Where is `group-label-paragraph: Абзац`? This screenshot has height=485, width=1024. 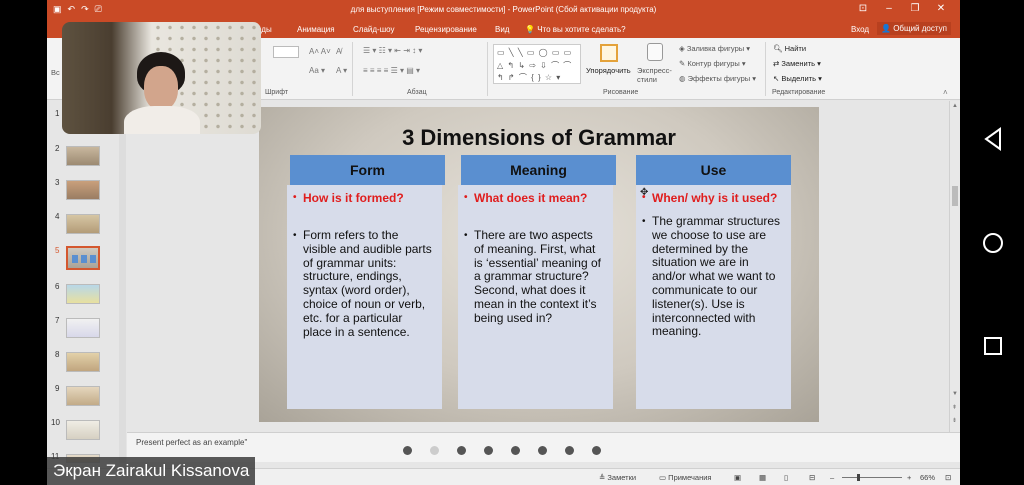
group-label-paragraph: Абзац is located at coordinates (417, 92).